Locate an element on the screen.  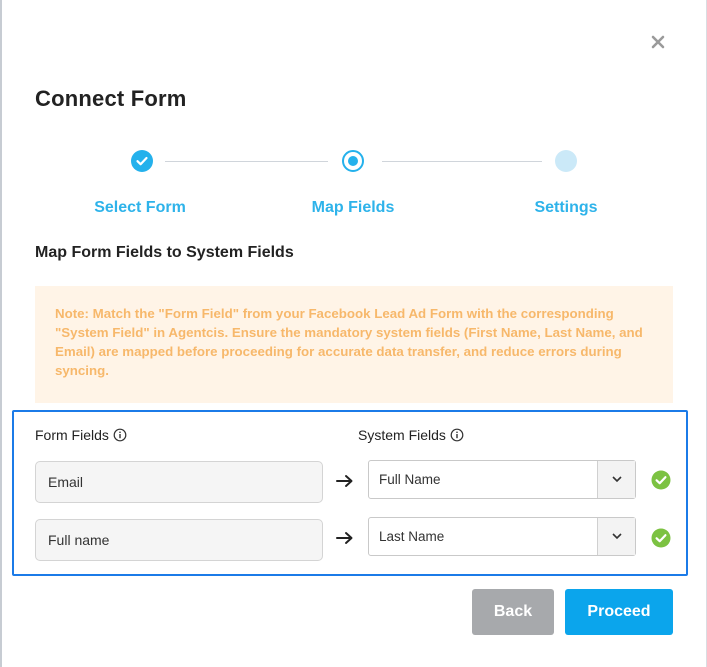
form-fields-header: Form Fields is located at coordinates (81, 435).